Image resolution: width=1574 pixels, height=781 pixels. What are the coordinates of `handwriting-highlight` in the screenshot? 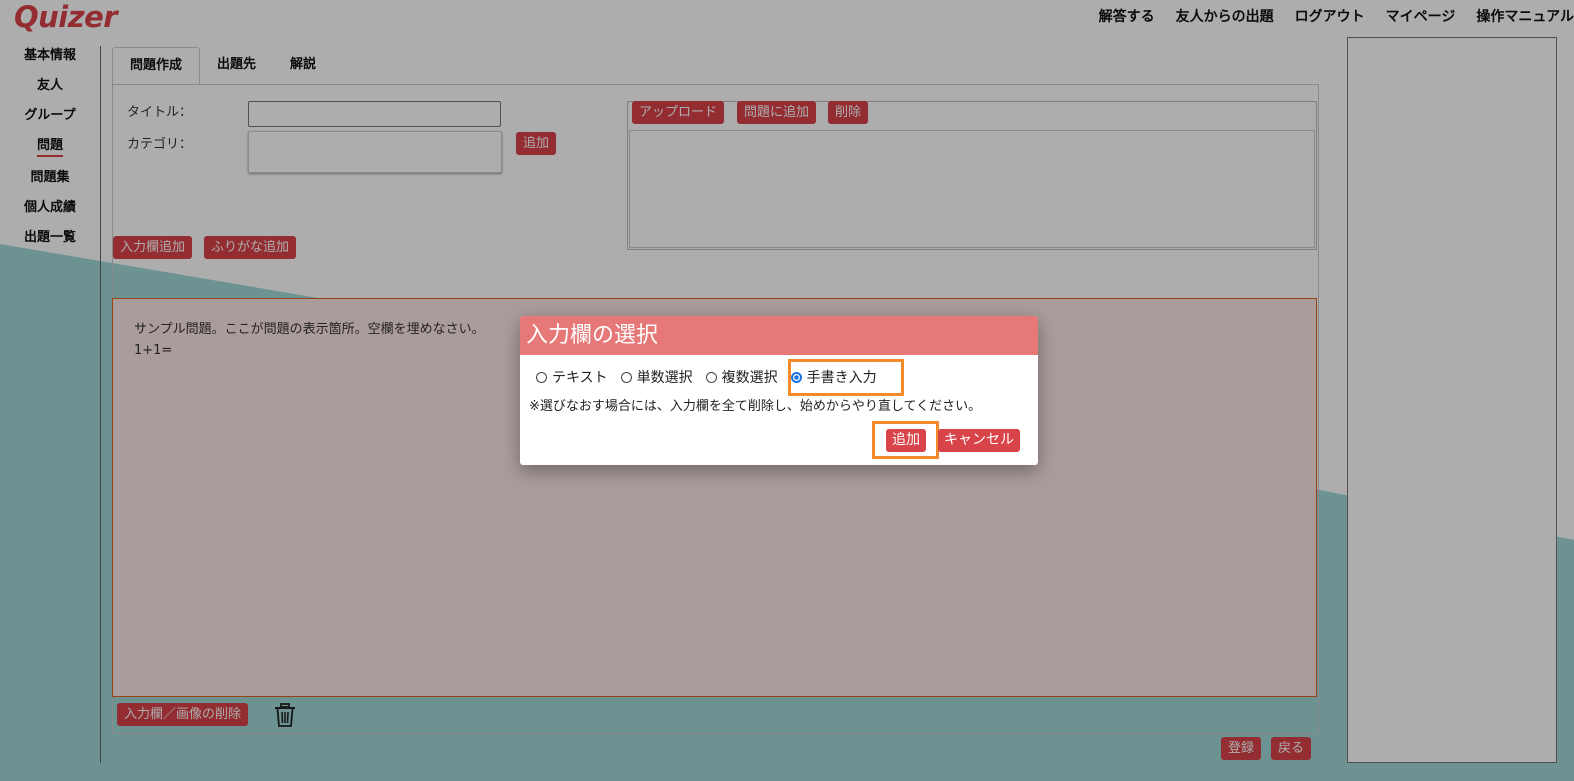 It's located at (846, 377).